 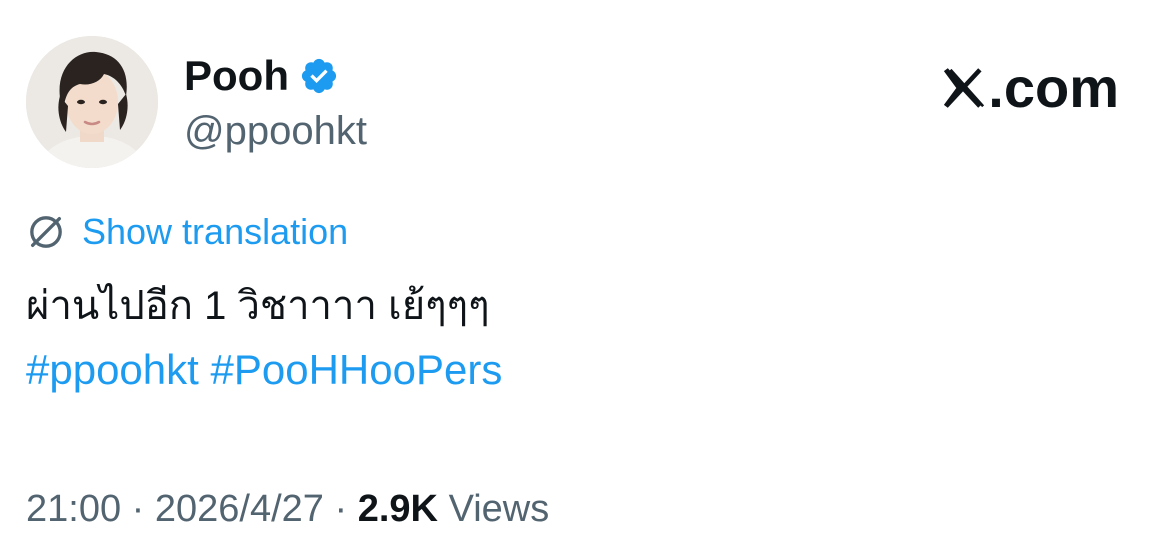 I want to click on hashtag-link: #PooHHooPers, so click(x=357, y=369).